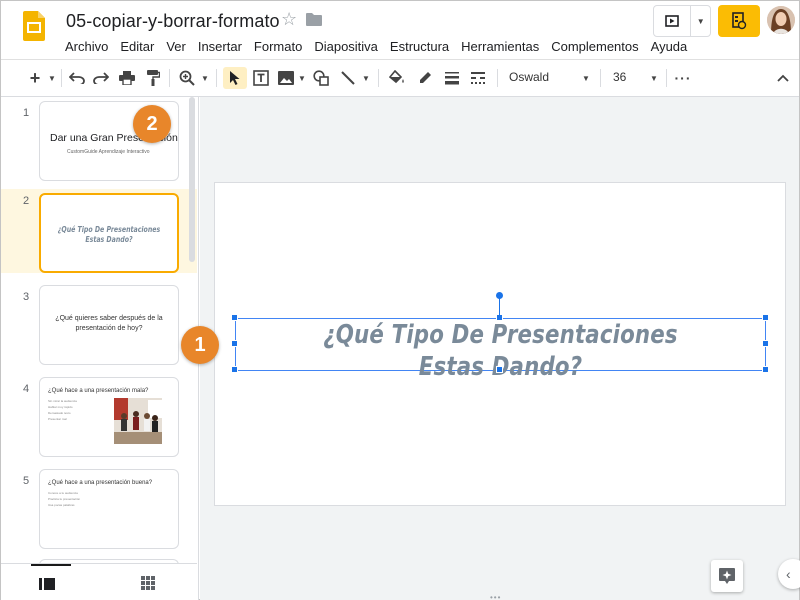 The height and width of the screenshot is (600, 800). I want to click on zoom-dropdown-icon: ▼, so click(205, 78).